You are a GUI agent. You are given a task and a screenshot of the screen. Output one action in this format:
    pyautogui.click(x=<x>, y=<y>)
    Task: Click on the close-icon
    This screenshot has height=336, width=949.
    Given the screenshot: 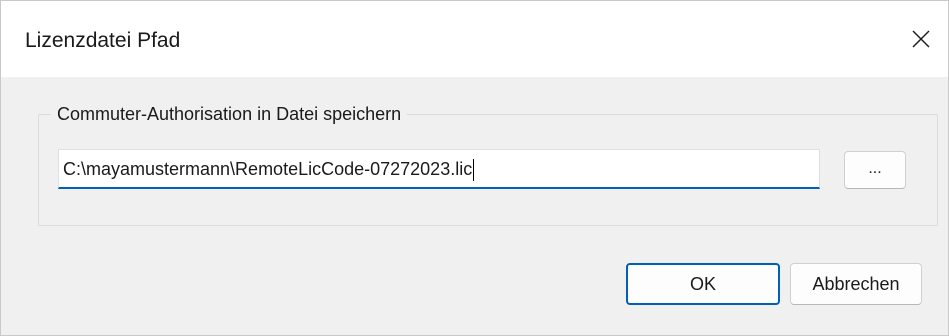 What is the action you would take?
    pyautogui.click(x=921, y=39)
    